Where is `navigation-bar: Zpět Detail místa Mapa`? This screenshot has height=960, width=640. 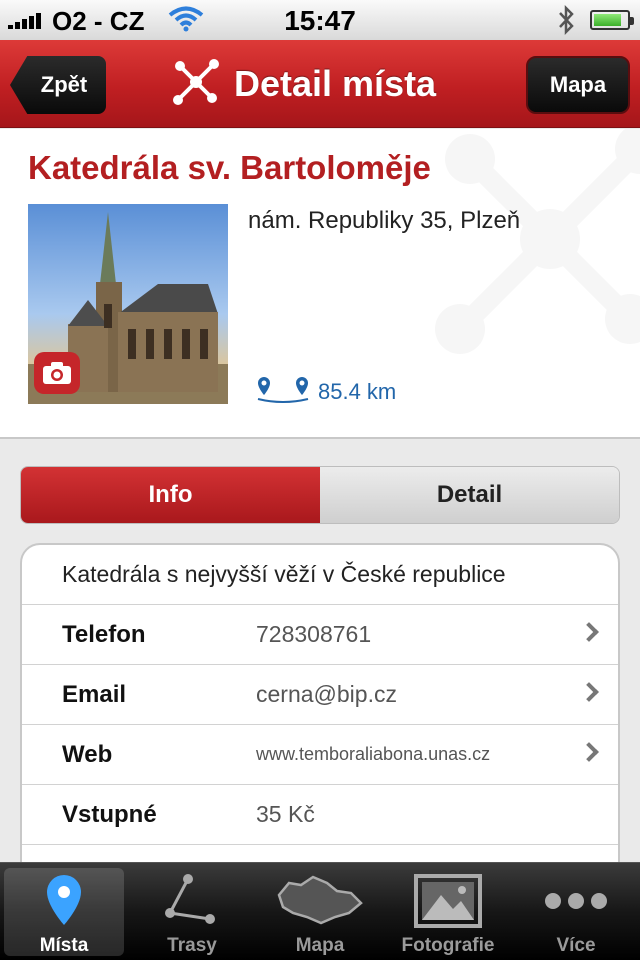 navigation-bar: Zpět Detail místa Mapa is located at coordinates (320, 84).